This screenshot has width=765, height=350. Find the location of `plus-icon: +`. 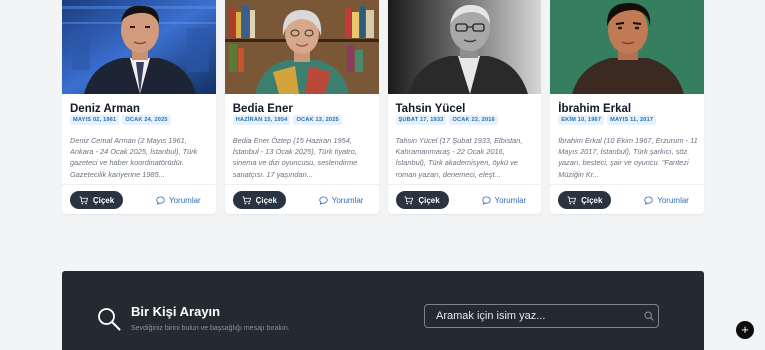

plus-icon: + is located at coordinates (745, 329).